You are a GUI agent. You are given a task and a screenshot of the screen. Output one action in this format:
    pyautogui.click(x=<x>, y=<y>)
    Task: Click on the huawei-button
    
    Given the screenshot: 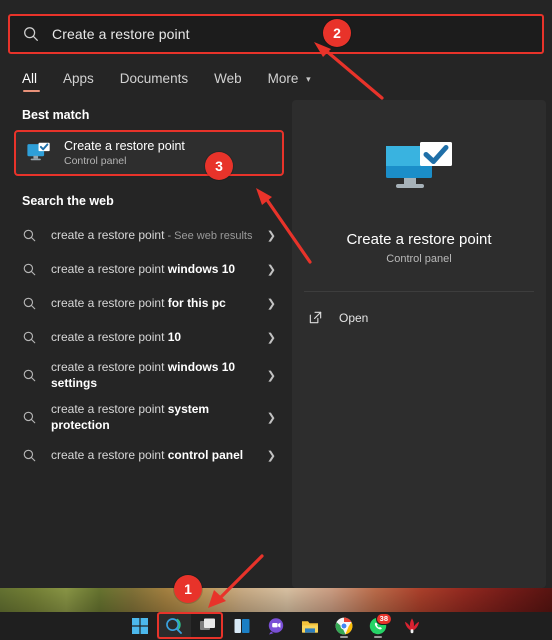 What is the action you would take?
    pyautogui.click(x=412, y=626)
    